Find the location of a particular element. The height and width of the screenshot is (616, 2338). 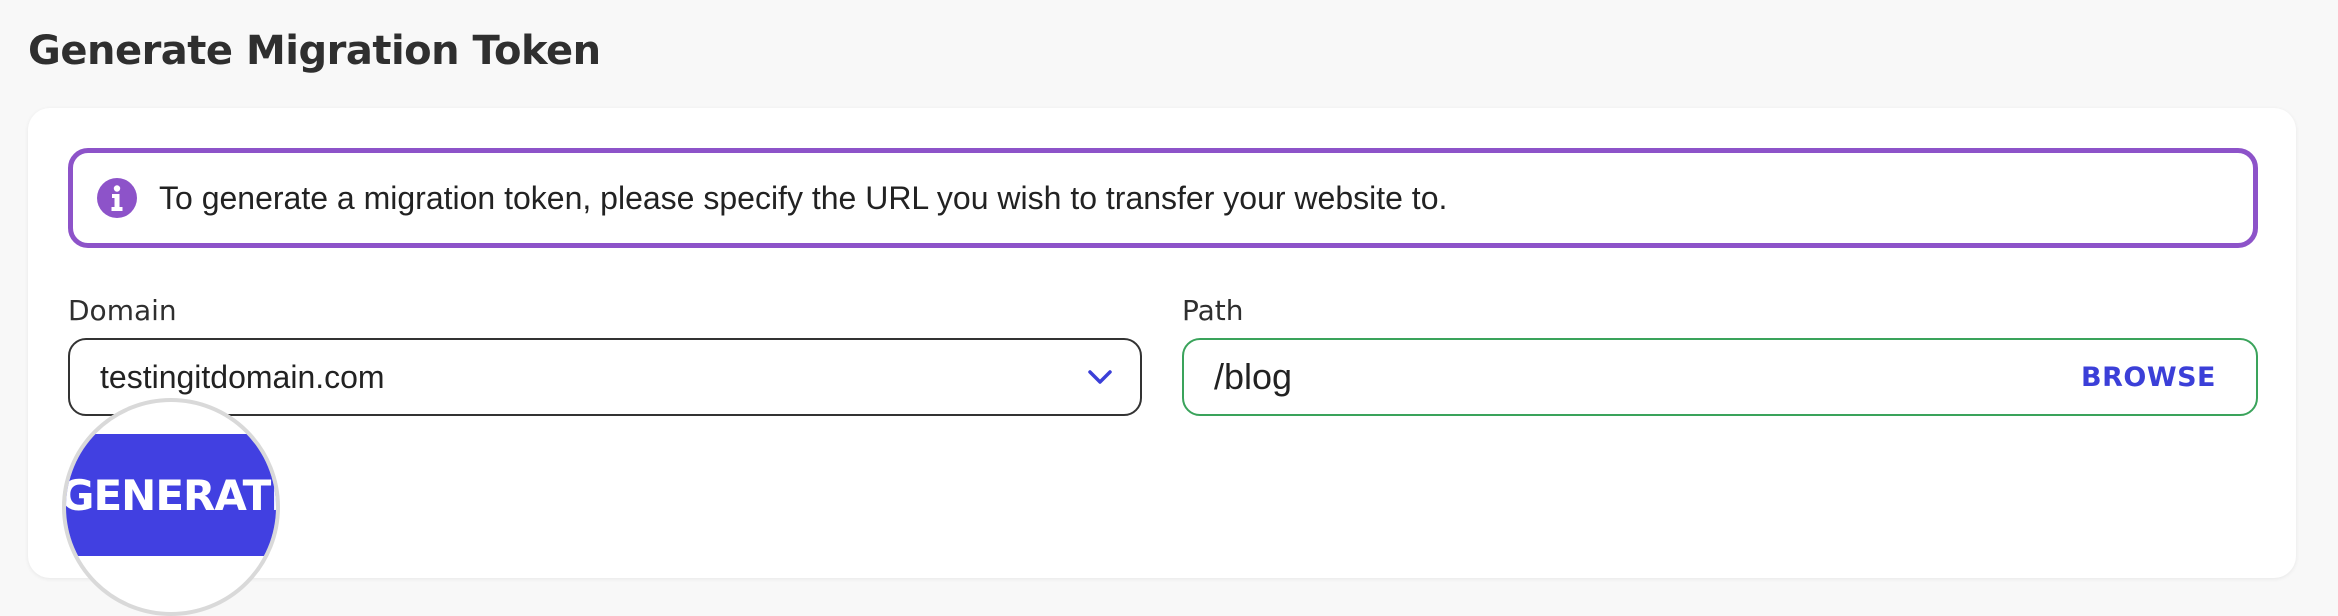

domain-select-value: testingitdomain.com is located at coordinates (242, 376).